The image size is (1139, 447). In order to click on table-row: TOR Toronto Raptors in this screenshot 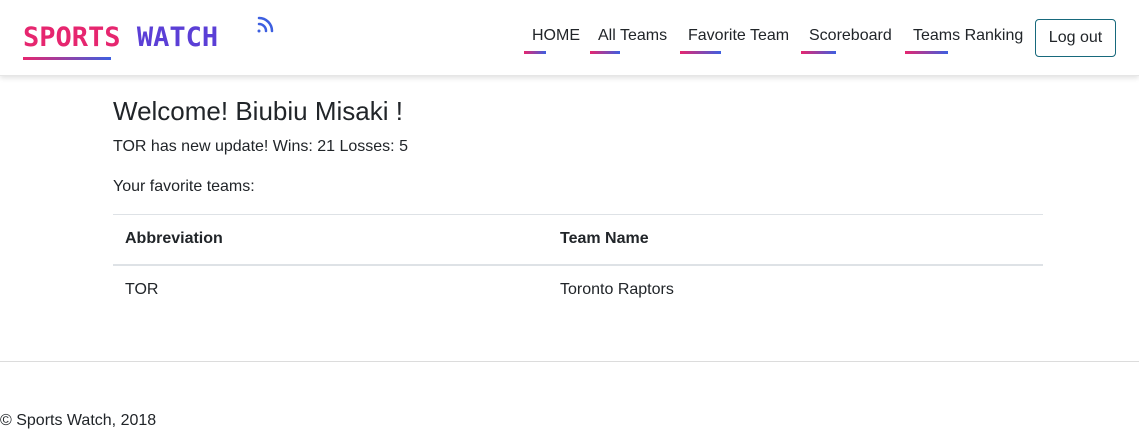, I will do `click(578, 290)`.